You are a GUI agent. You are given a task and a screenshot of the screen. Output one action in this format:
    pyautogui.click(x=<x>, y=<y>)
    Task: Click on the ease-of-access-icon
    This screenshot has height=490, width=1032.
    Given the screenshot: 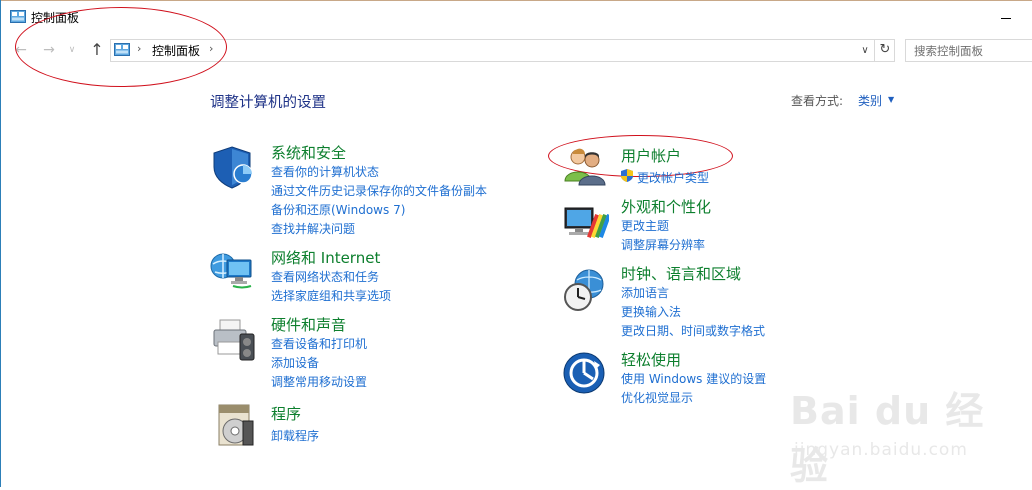 What is the action you would take?
    pyautogui.click(x=586, y=375)
    